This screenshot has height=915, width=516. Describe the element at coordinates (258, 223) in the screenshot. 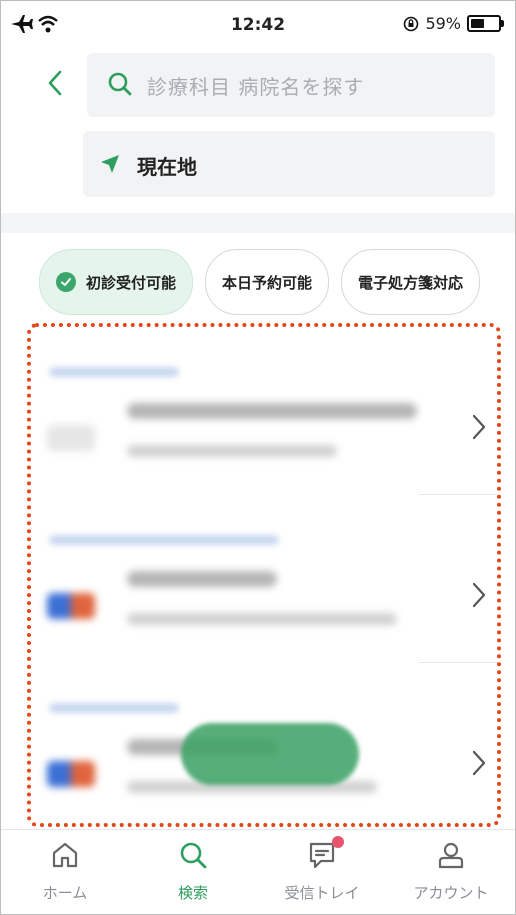

I see `section-divider` at that location.